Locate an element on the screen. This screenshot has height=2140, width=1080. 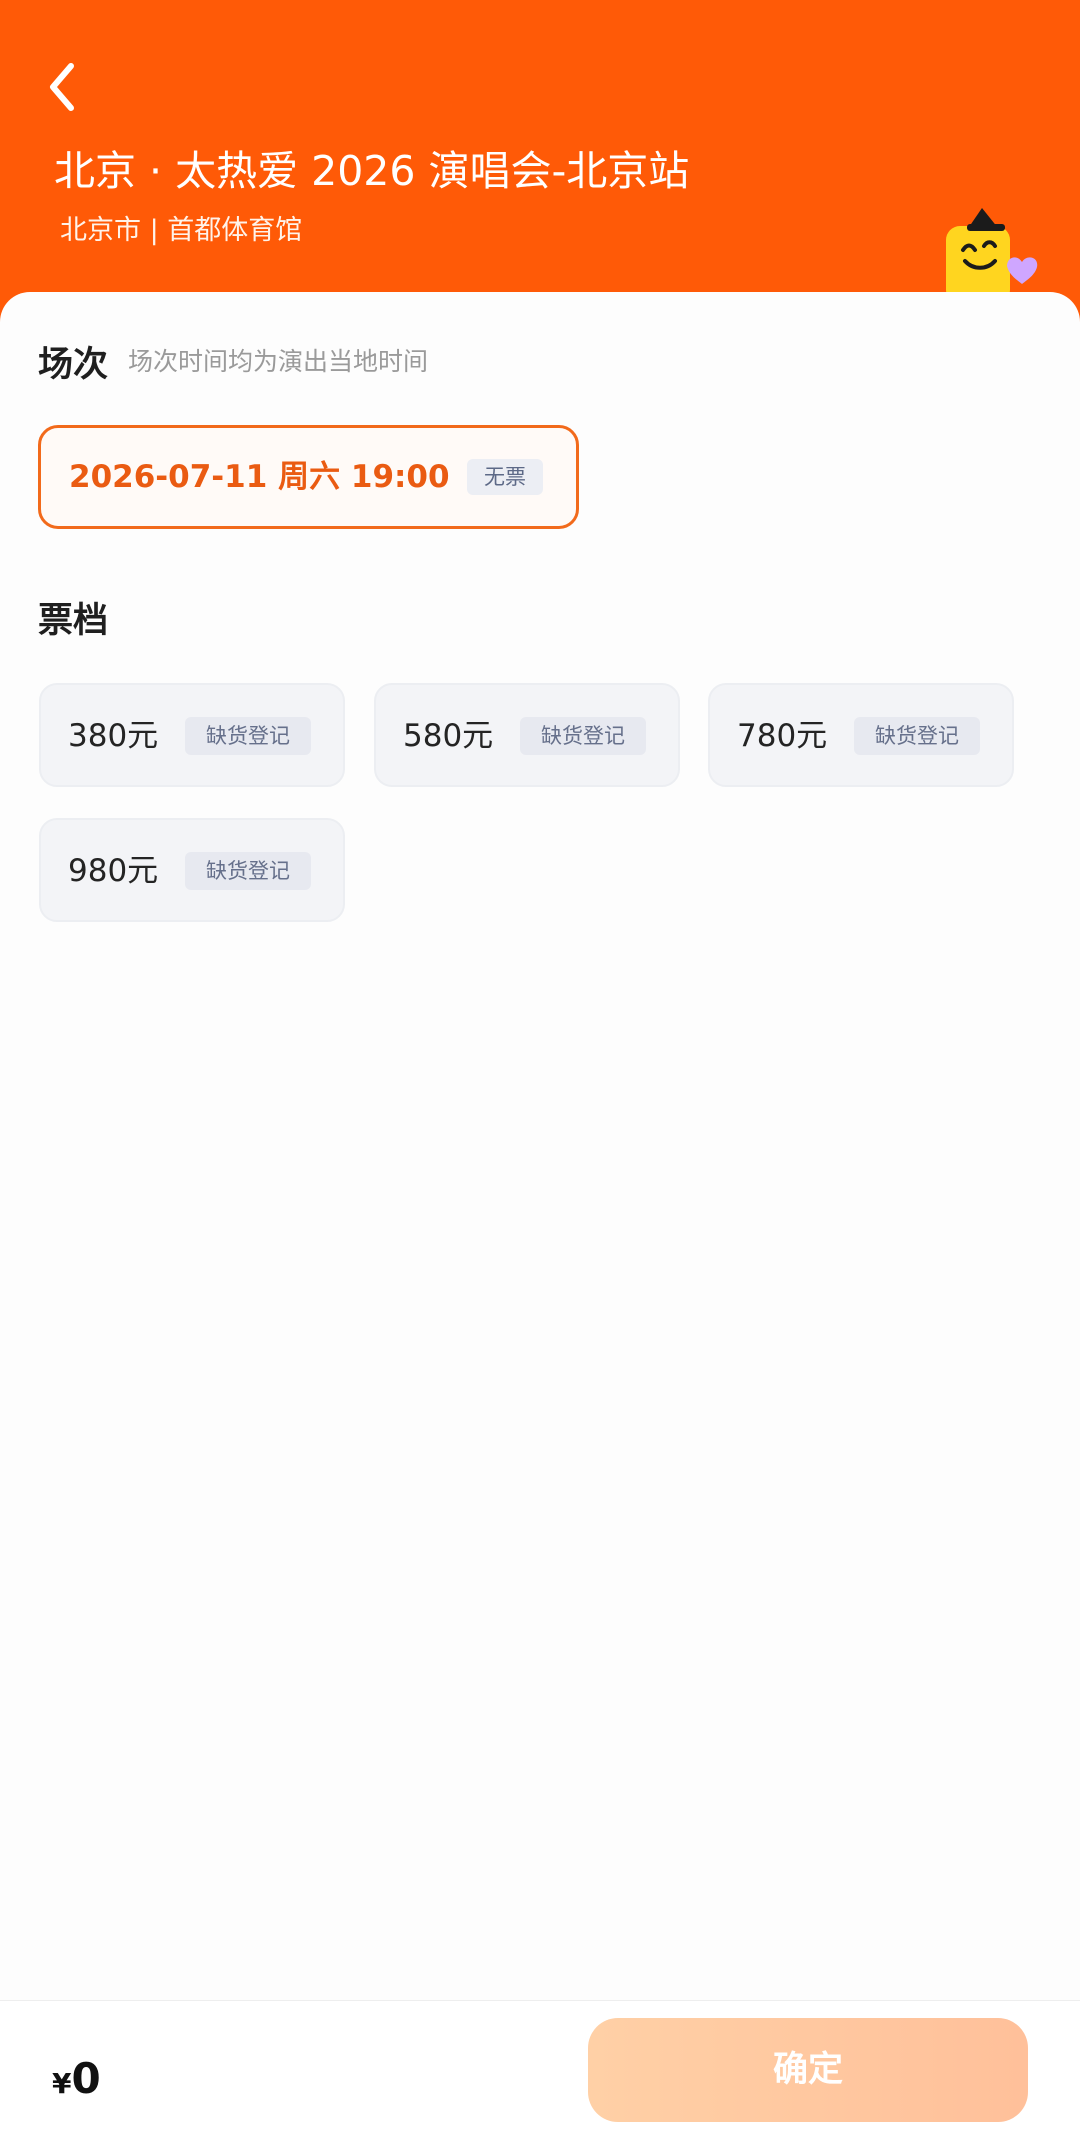
ticket-tier-card: 580元 缺货登记 is located at coordinates (527, 735).